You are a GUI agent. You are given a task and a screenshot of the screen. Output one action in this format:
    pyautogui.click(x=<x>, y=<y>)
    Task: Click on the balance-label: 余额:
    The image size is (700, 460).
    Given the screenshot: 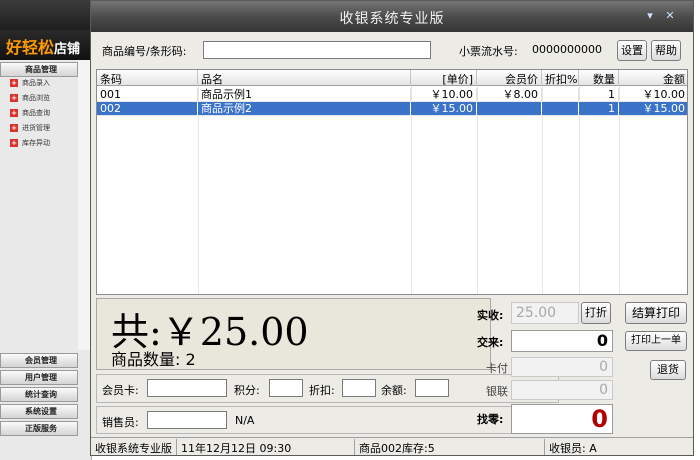 What is the action you would take?
    pyautogui.click(x=394, y=390)
    